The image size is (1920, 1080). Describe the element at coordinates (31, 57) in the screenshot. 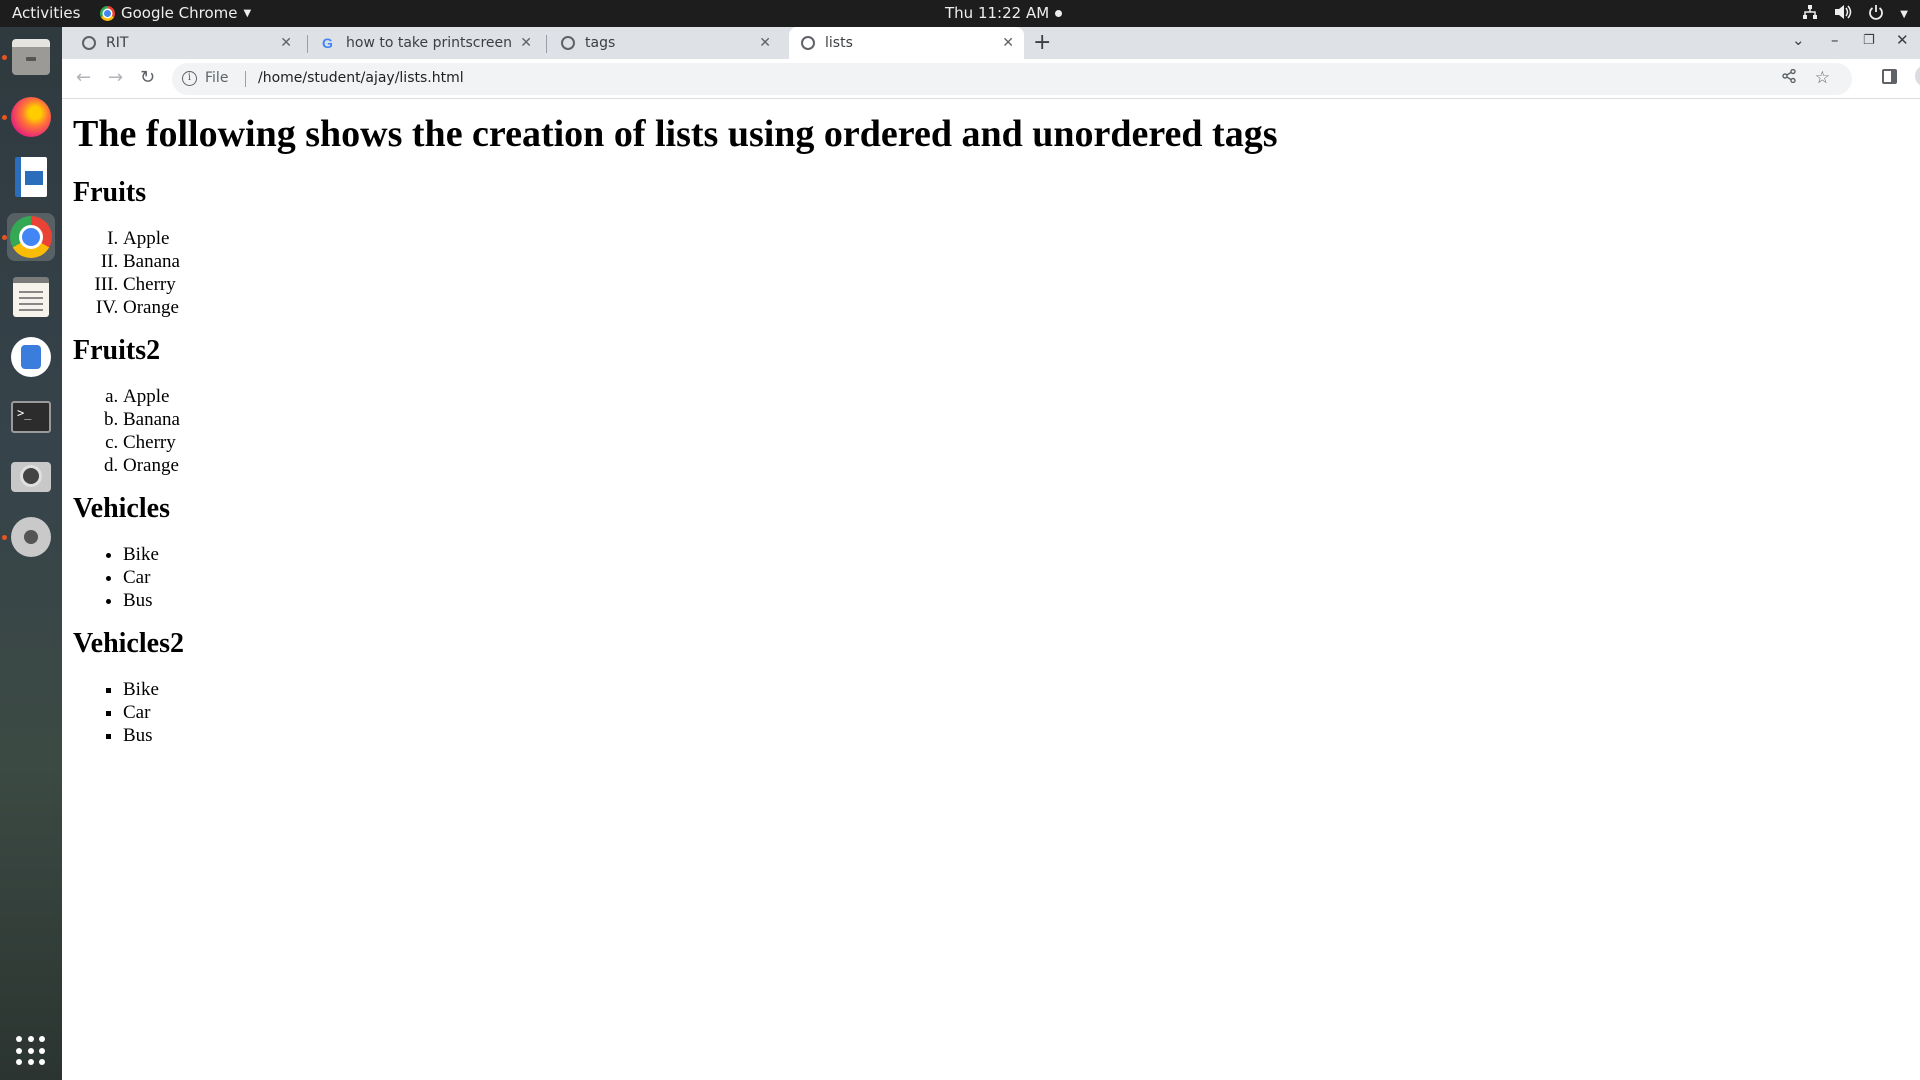

I see `files-icon` at that location.